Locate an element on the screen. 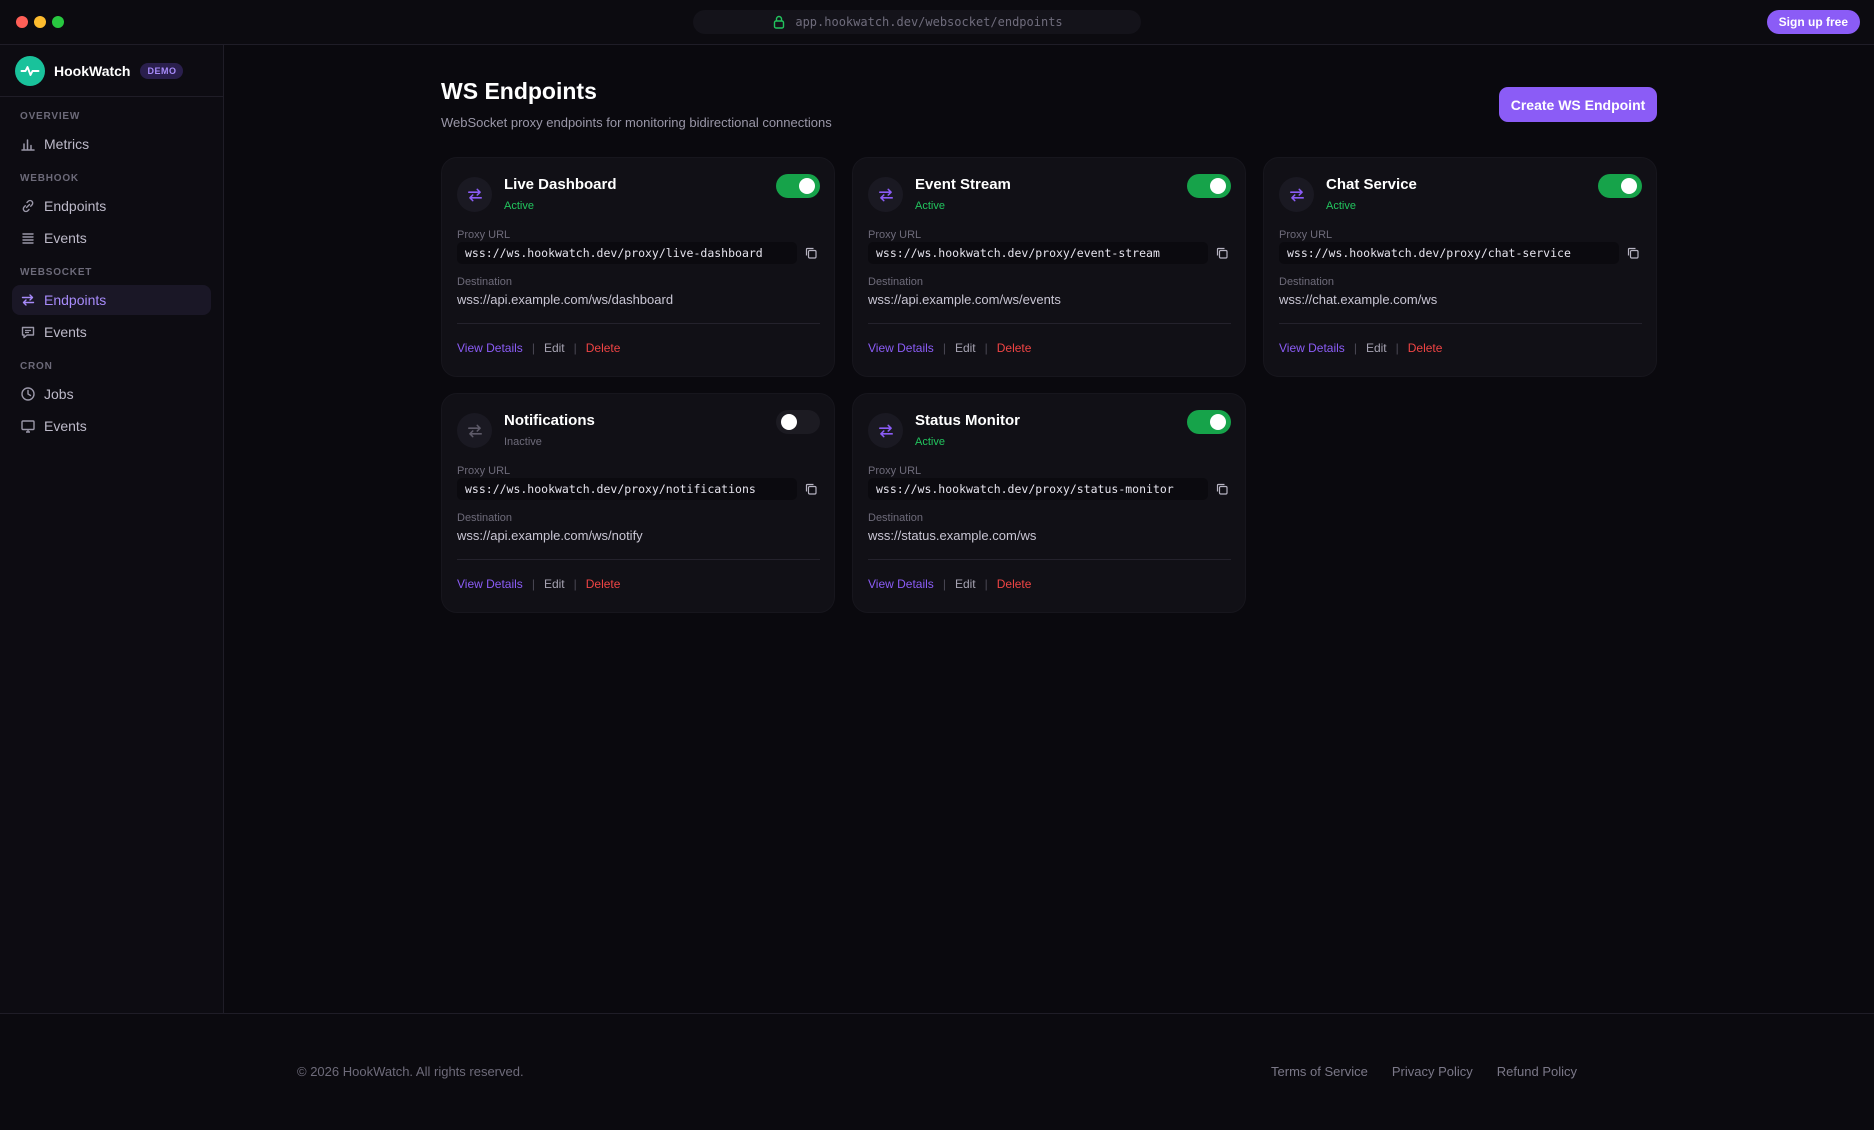  endpoint-name: Event Stream is located at coordinates (963, 184).